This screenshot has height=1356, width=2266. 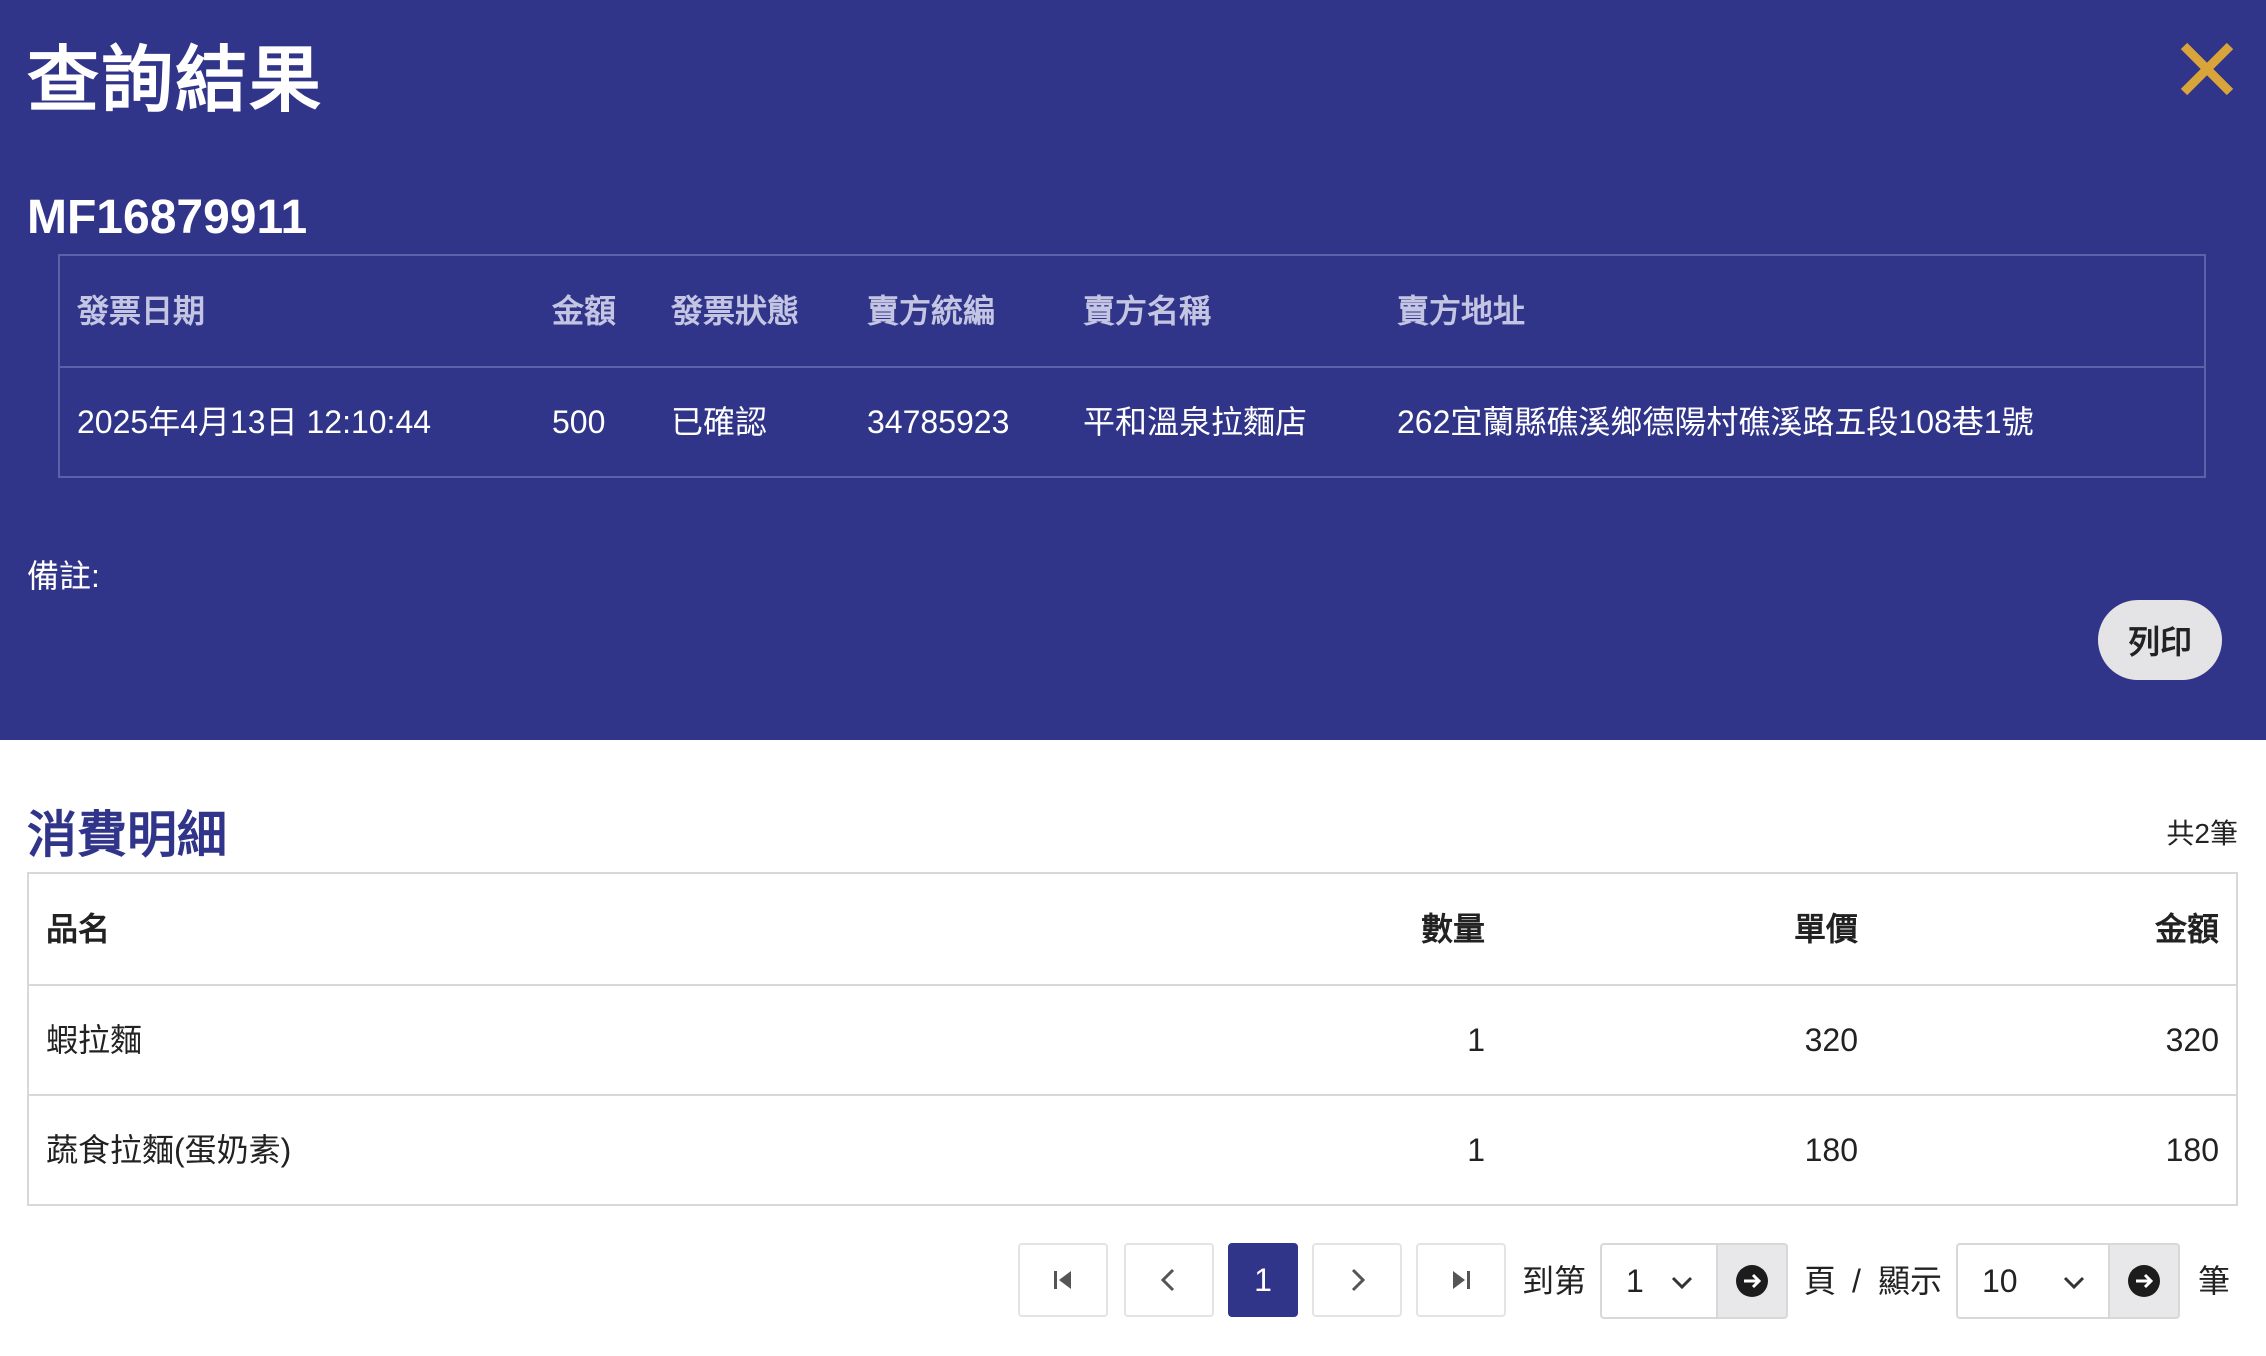 I want to click on last-page-icon, so click(x=1461, y=1280).